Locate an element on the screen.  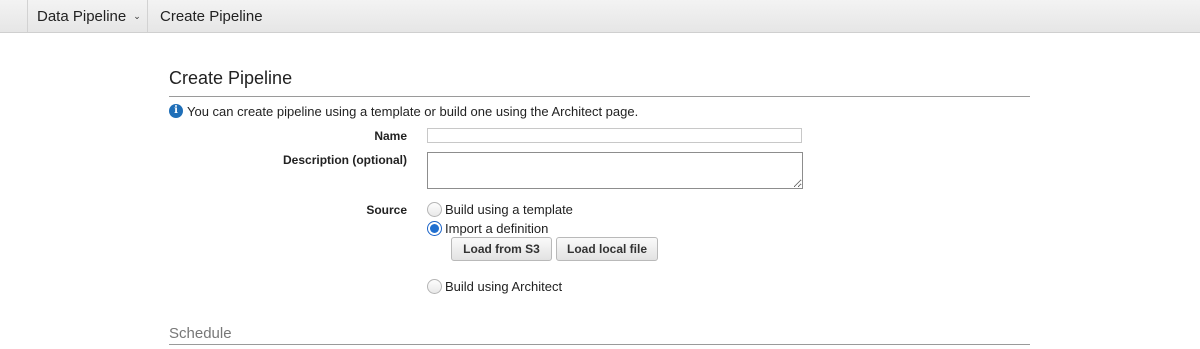
service-menu-label: Data Pipeline is located at coordinates (82, 16).